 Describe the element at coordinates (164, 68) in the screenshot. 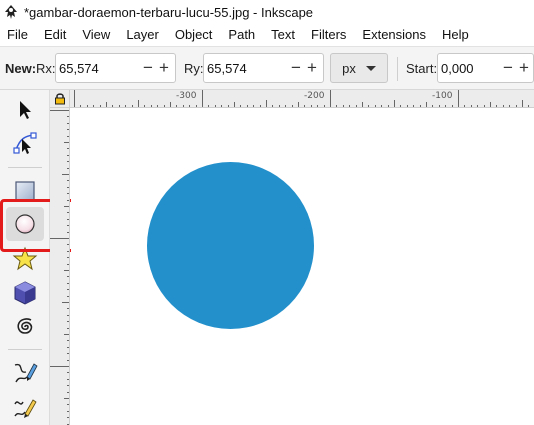

I see `rx-increment-button: +` at that location.